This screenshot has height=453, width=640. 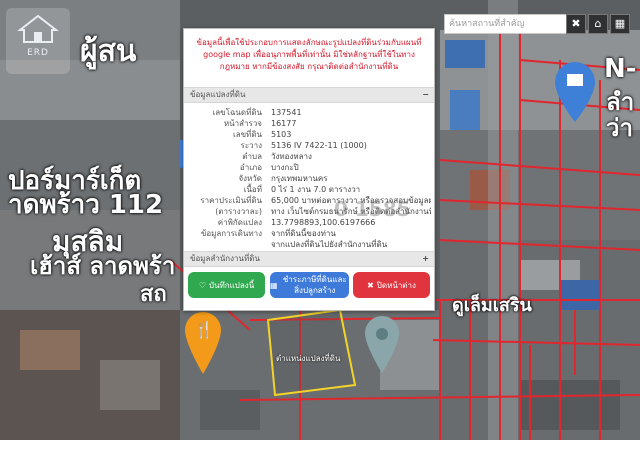 I want to click on detail-key: เลขที่ดิน, so click(x=247, y=134).